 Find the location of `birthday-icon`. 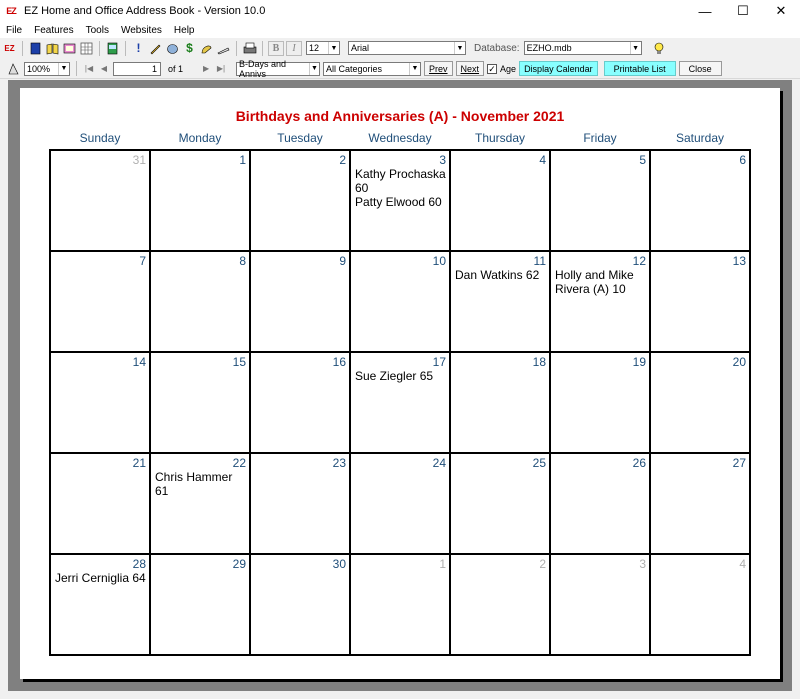

birthday-icon is located at coordinates (69, 48).